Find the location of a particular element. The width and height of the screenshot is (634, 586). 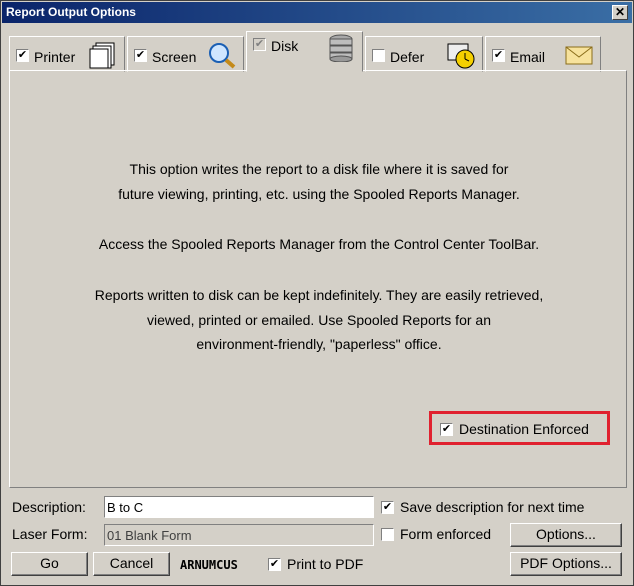

tab-defer: Defer is located at coordinates (424, 54).